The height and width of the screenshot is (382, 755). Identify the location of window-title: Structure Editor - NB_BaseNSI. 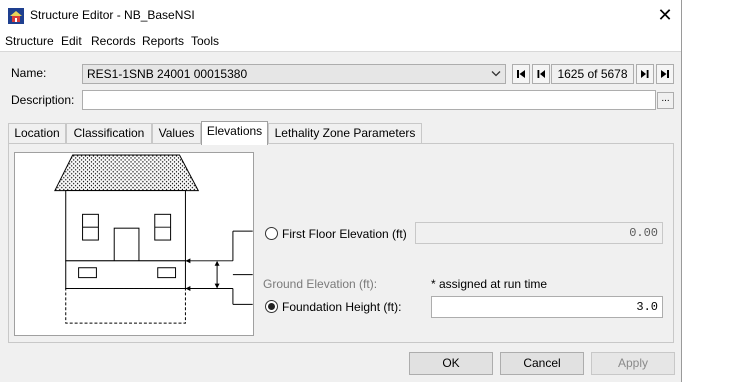
(112, 15).